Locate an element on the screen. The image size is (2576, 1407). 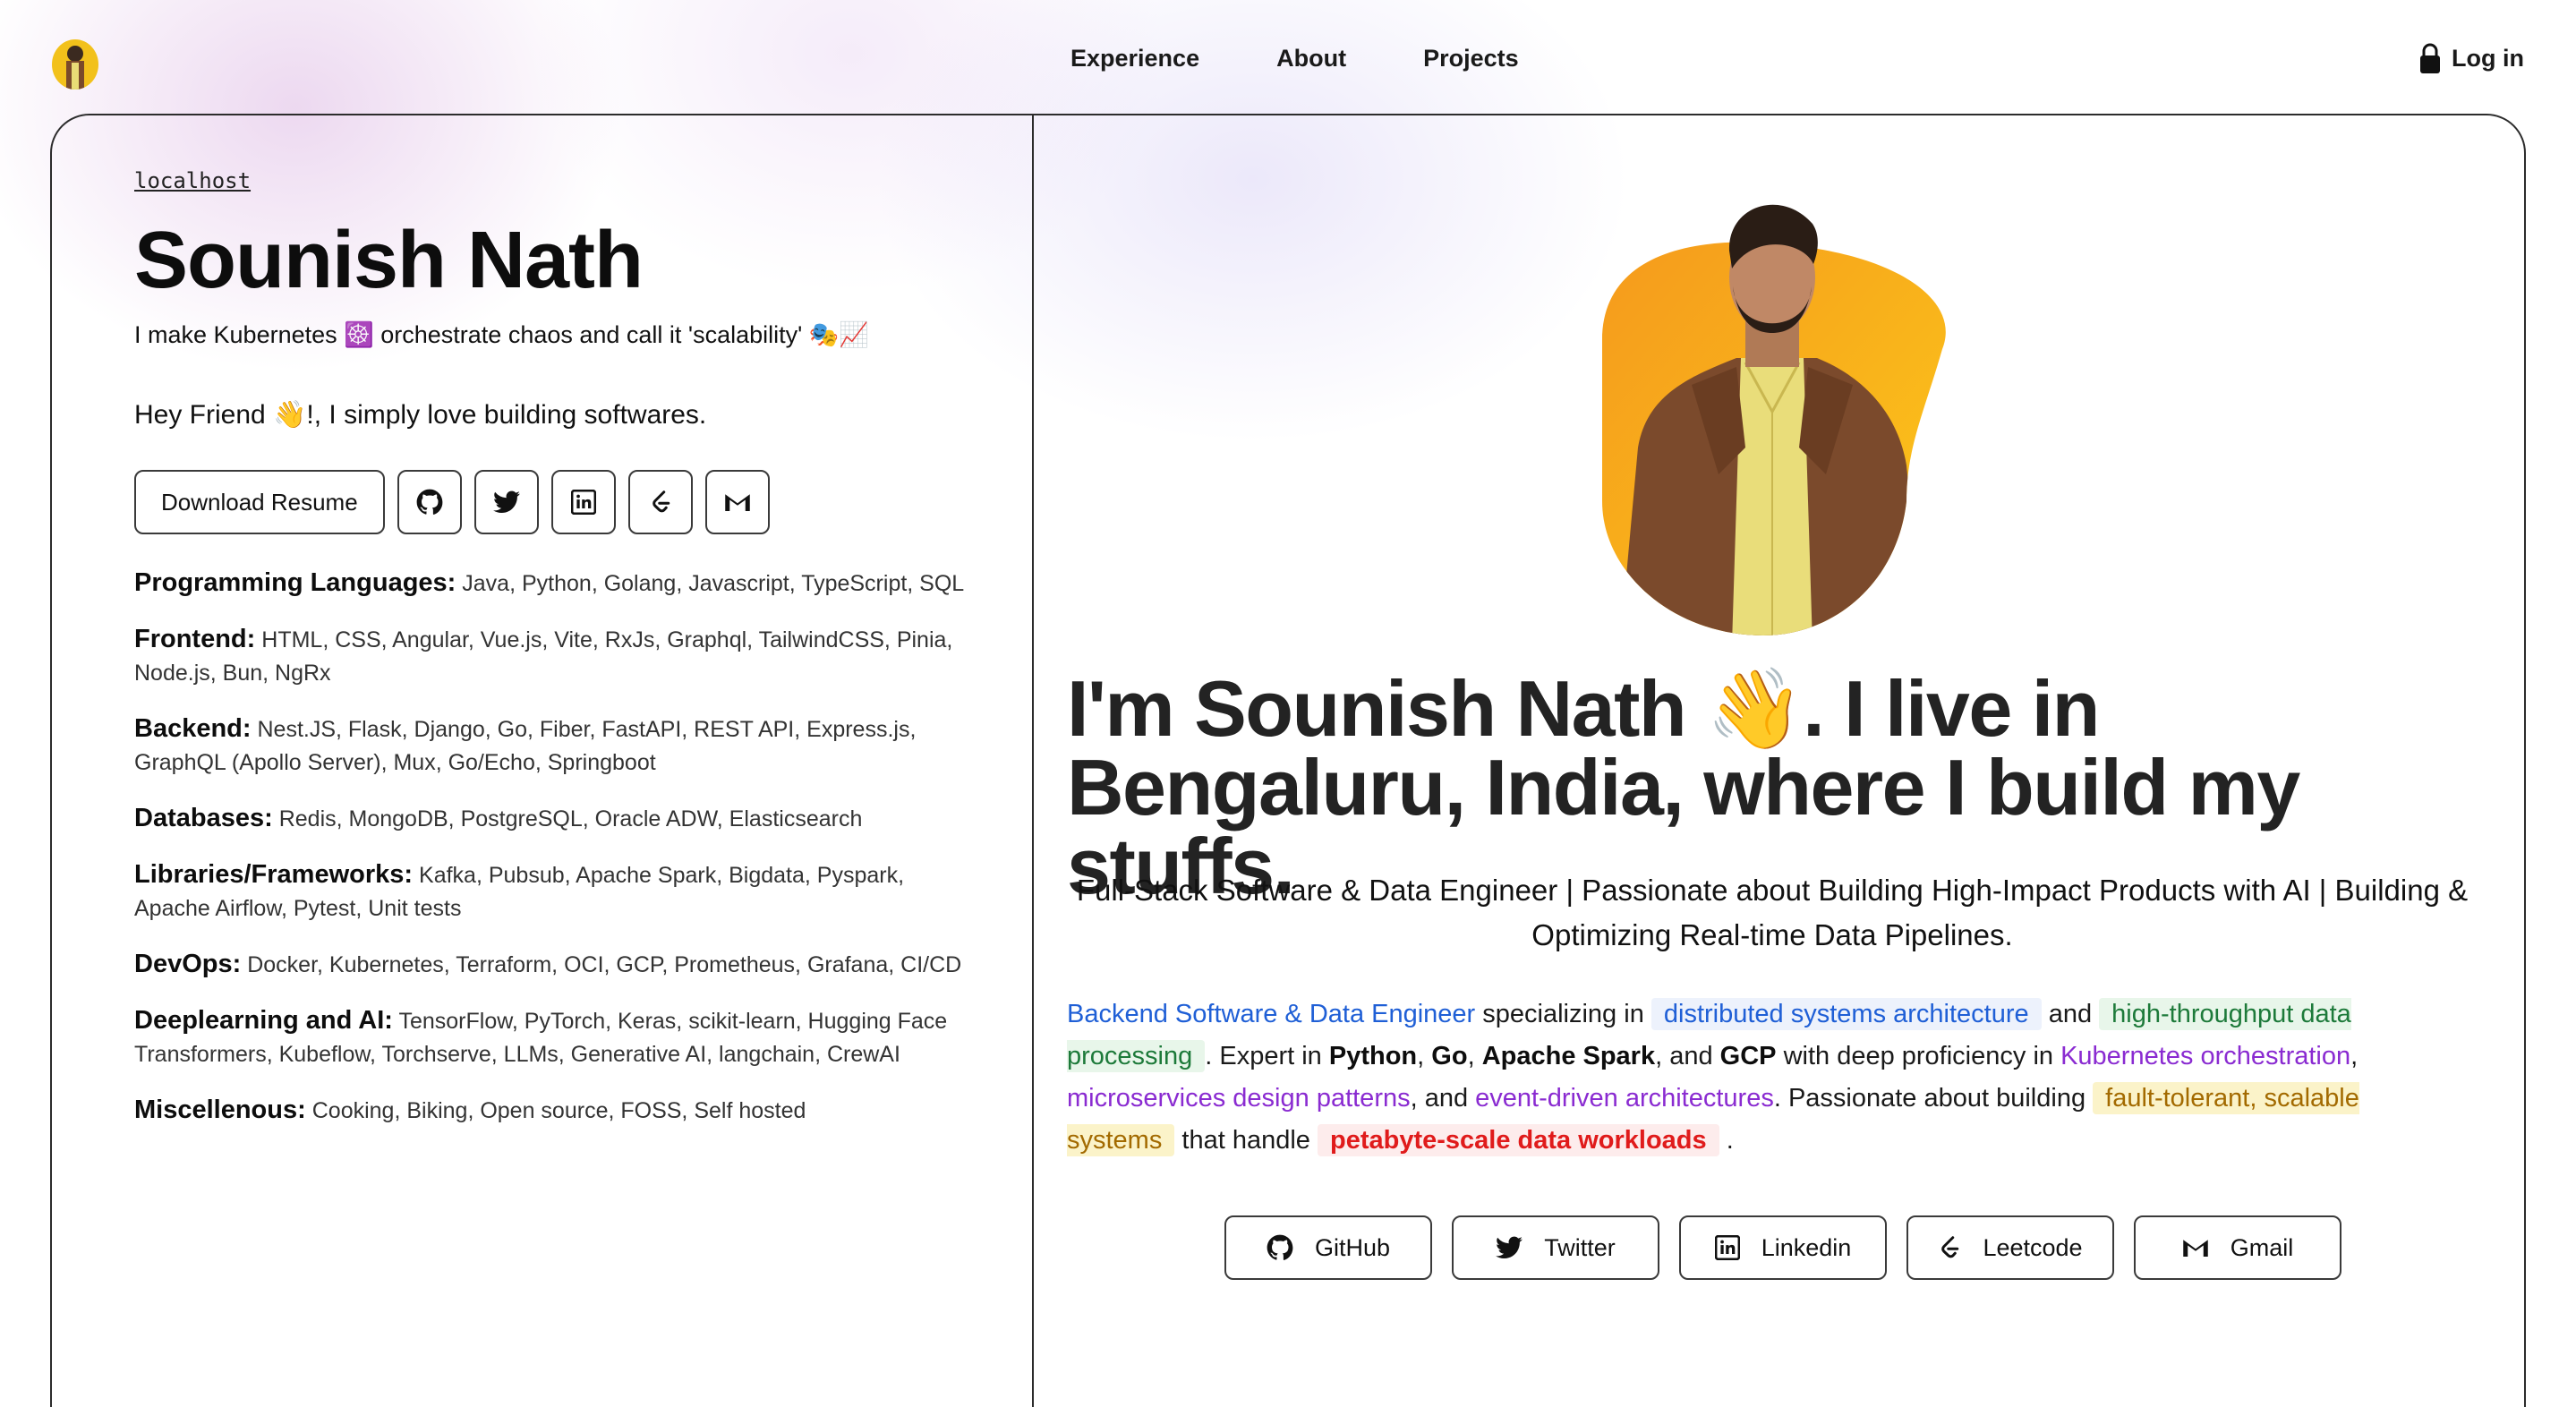
bio-text: . Expert in is located at coordinates (1267, 1056).